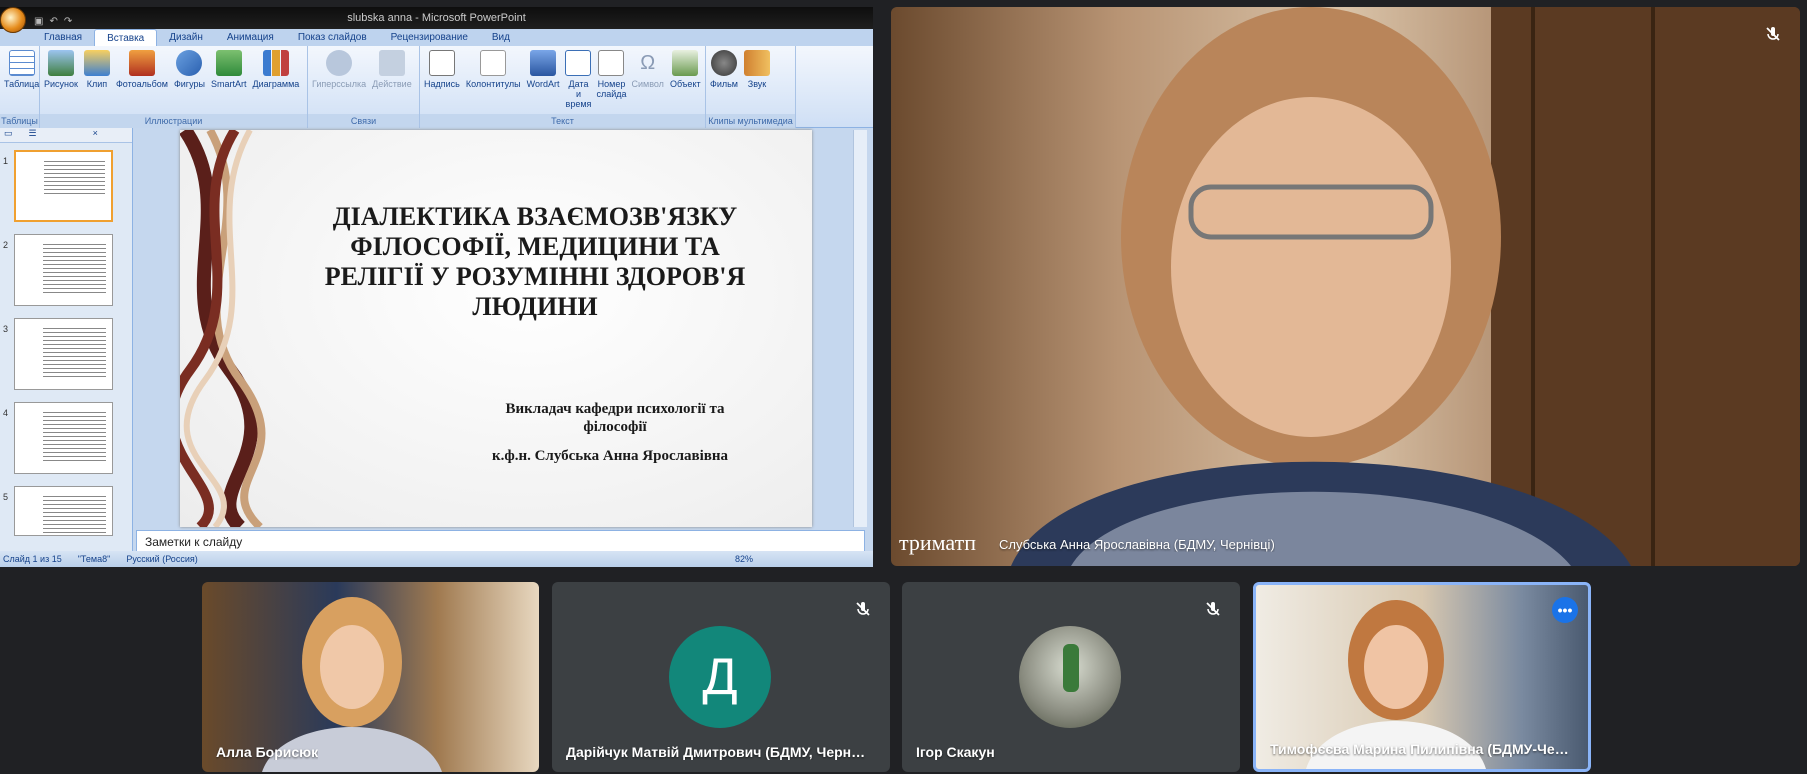 This screenshot has height=774, width=1807. Describe the element at coordinates (332, 37) in the screenshot. I see `tab-slideshow: Показ слайдов` at that location.